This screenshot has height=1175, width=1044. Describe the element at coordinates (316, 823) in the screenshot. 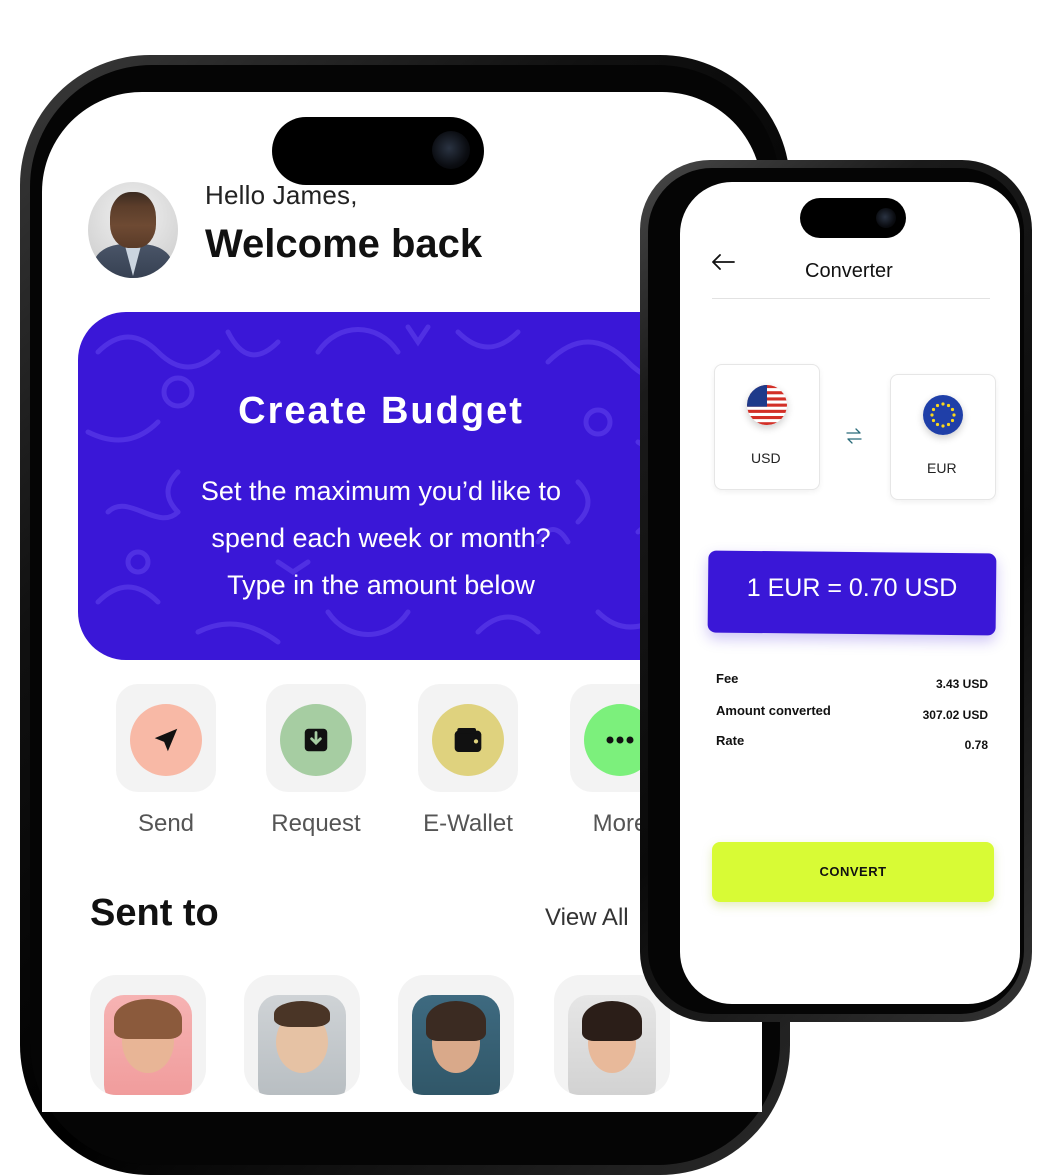

I see `request-label: Request` at that location.